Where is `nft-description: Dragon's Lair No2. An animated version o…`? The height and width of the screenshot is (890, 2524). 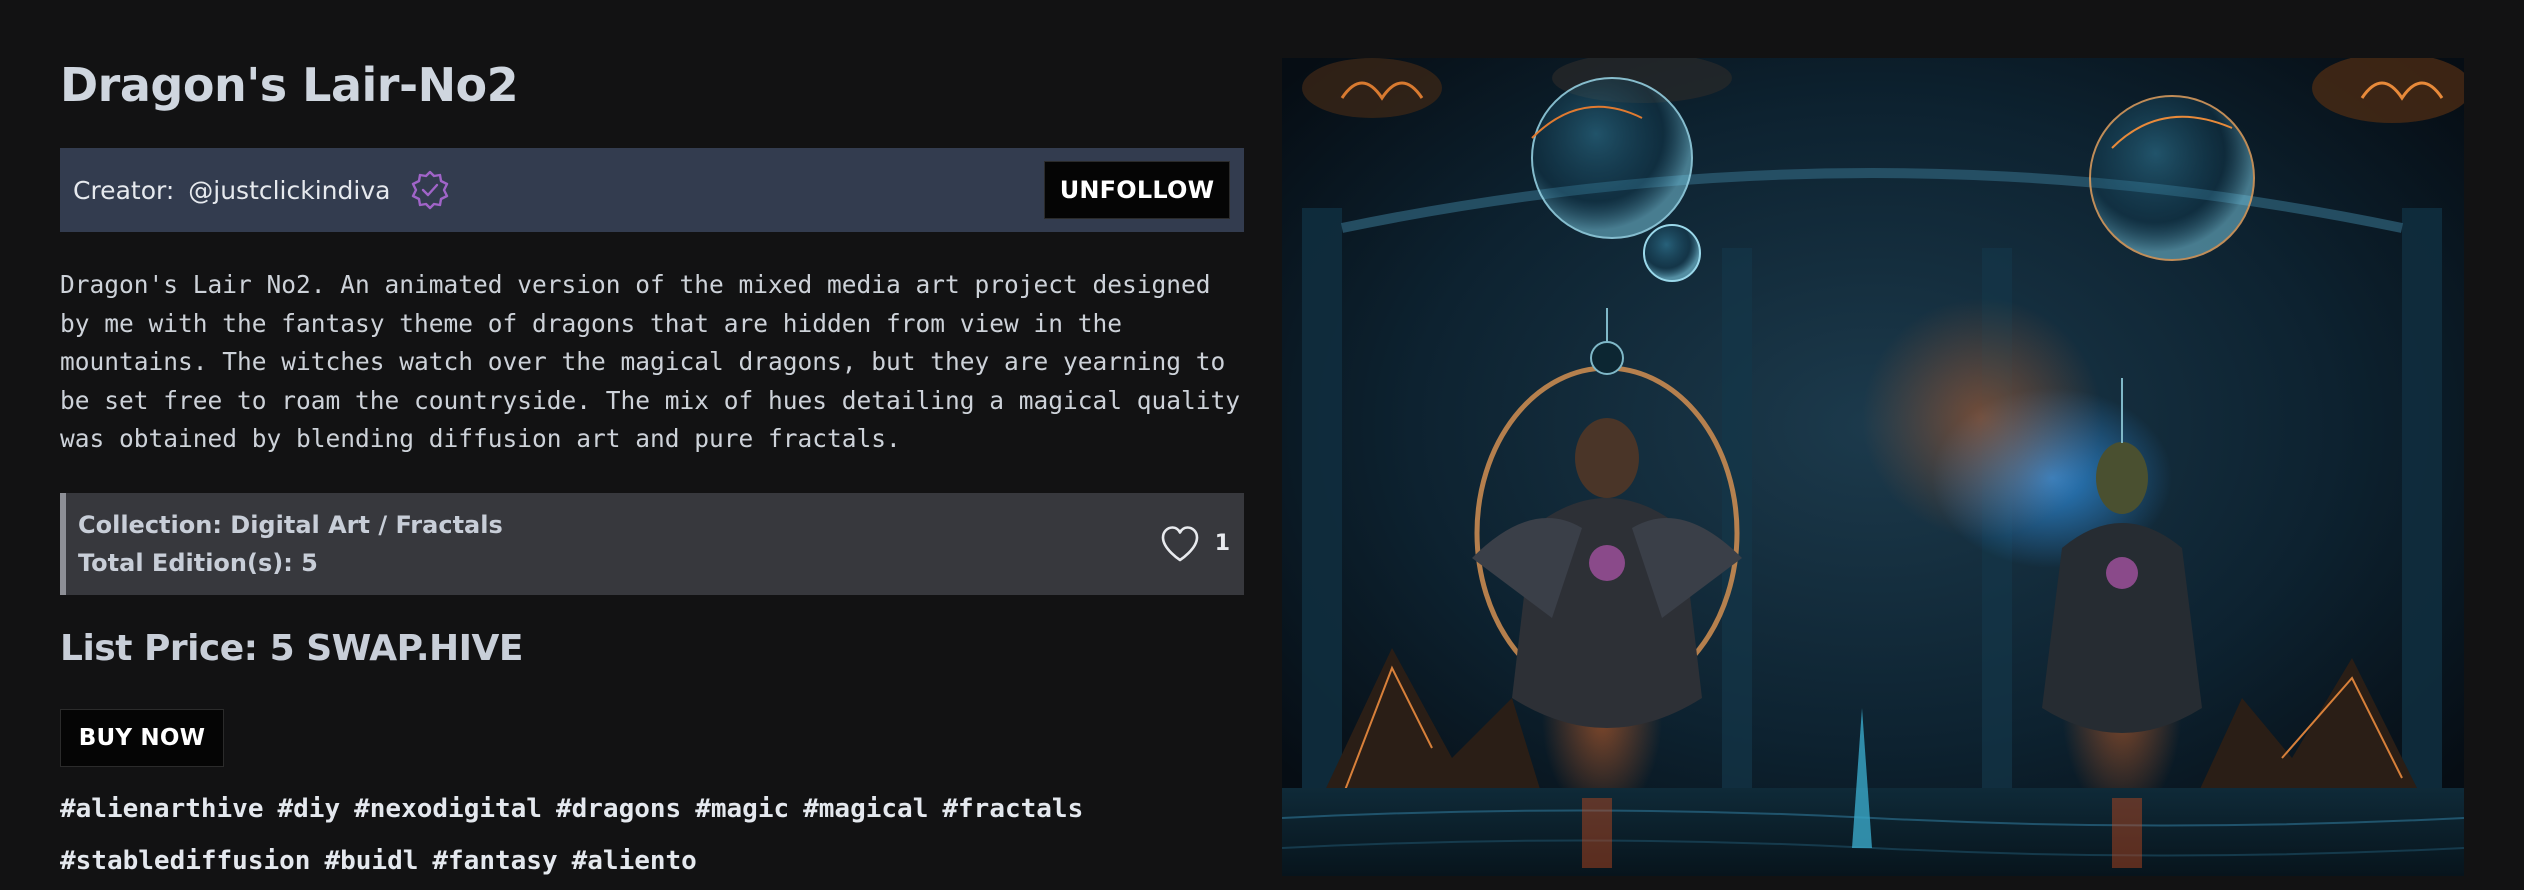 nft-description: Dragon's Lair No2. An animated version o… is located at coordinates (650, 361).